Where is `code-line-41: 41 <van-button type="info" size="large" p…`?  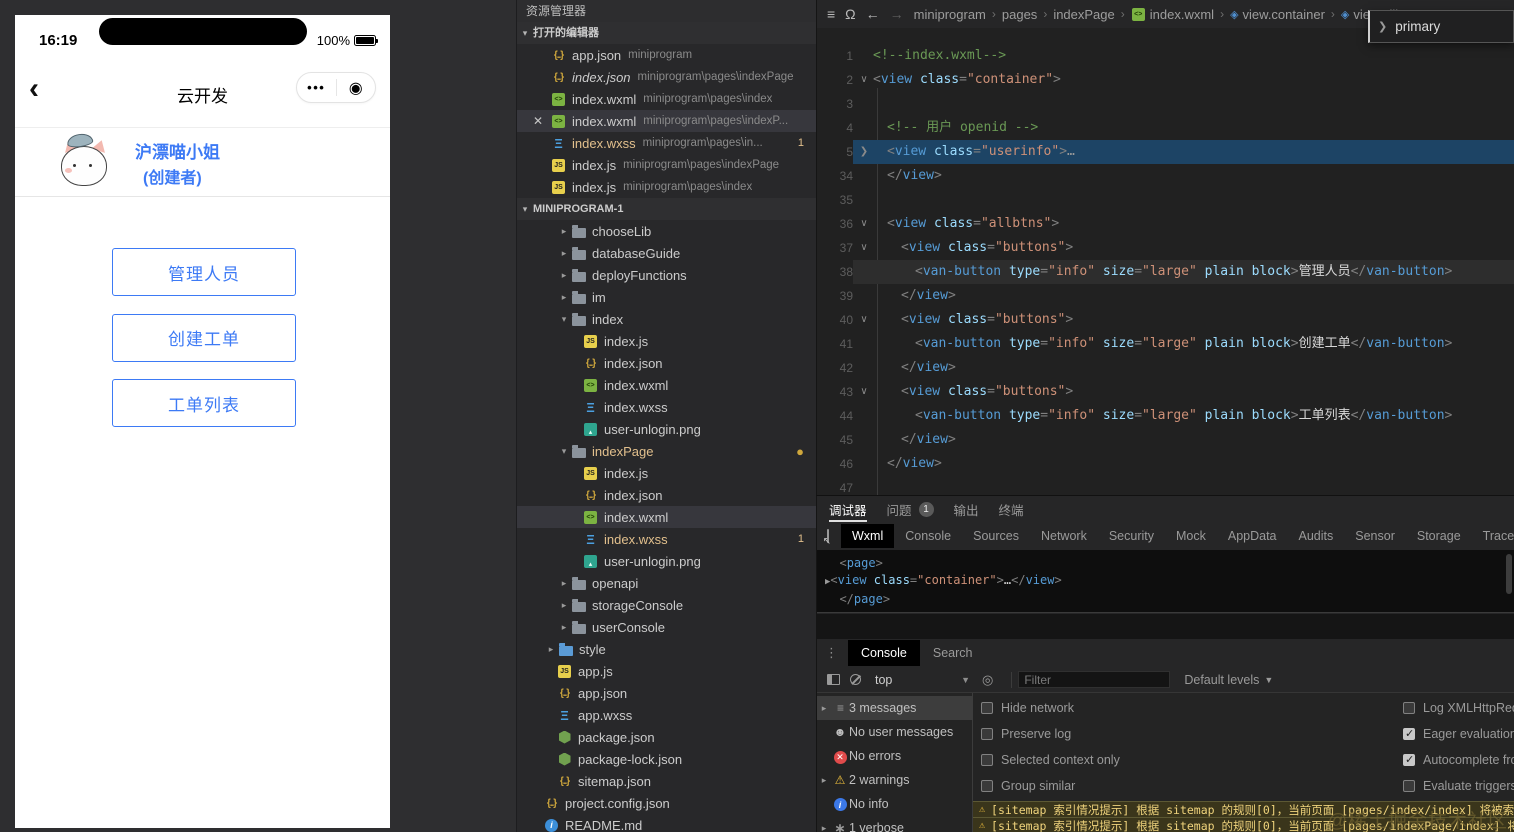 code-line-41: 41 <van-button type="info" size="large" p… is located at coordinates (1165, 344).